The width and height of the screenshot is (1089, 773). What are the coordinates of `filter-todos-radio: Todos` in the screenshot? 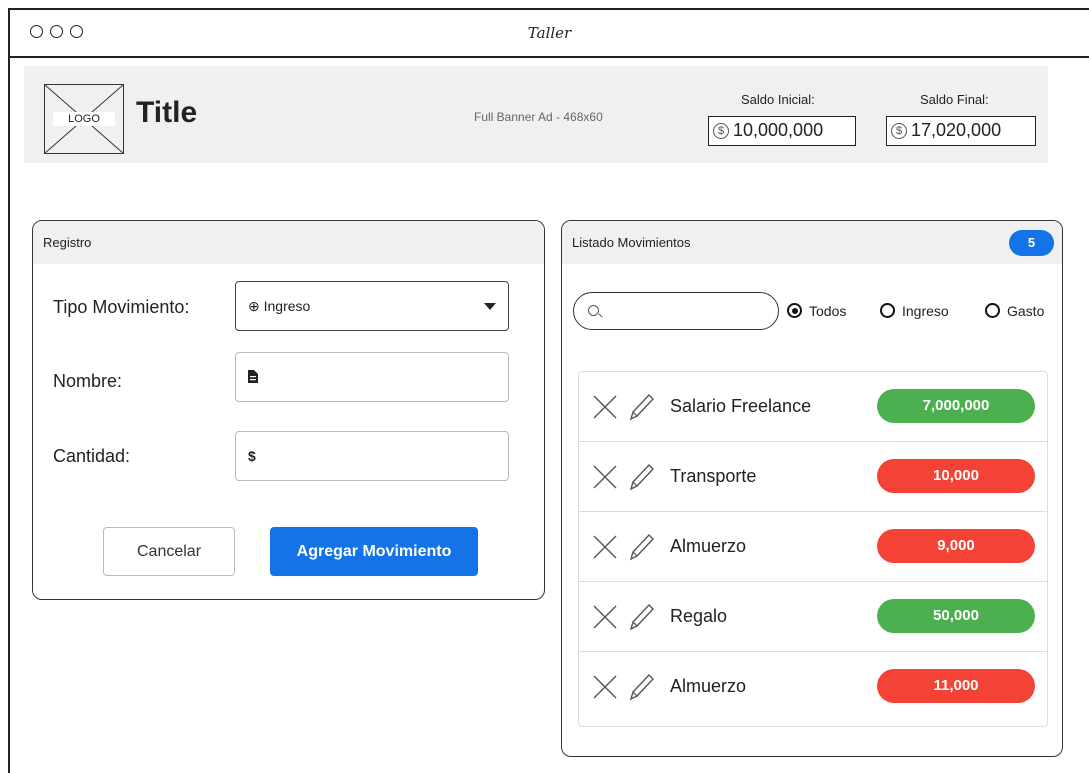 It's located at (816, 311).